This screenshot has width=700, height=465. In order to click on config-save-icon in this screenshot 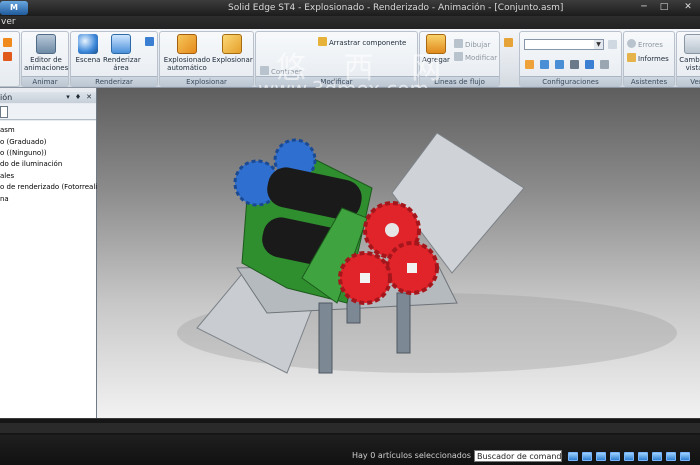, I will do `click(612, 44)`.